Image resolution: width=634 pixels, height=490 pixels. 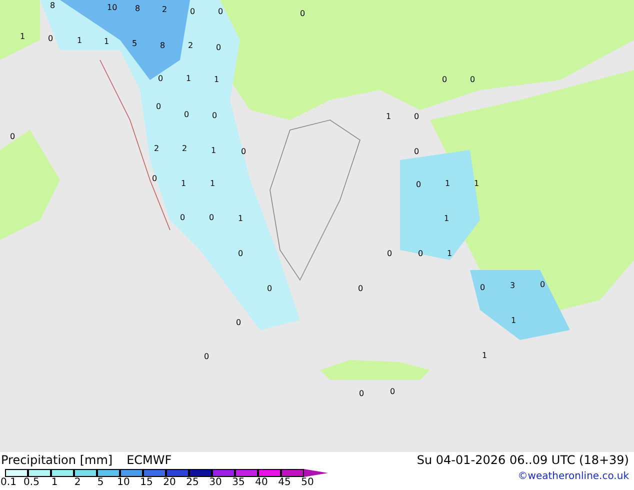 I want to click on model-name: ECMWF, so click(x=149, y=460).